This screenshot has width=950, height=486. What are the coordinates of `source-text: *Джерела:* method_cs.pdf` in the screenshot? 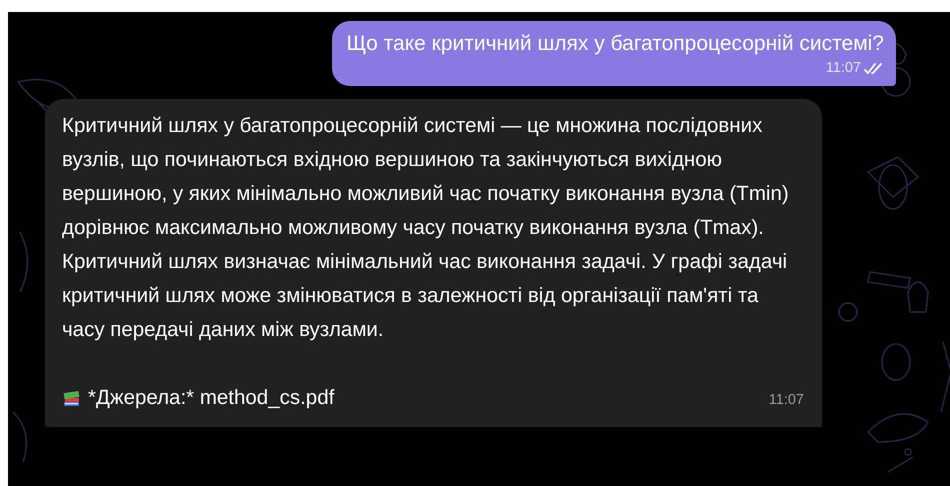 It's located at (211, 397).